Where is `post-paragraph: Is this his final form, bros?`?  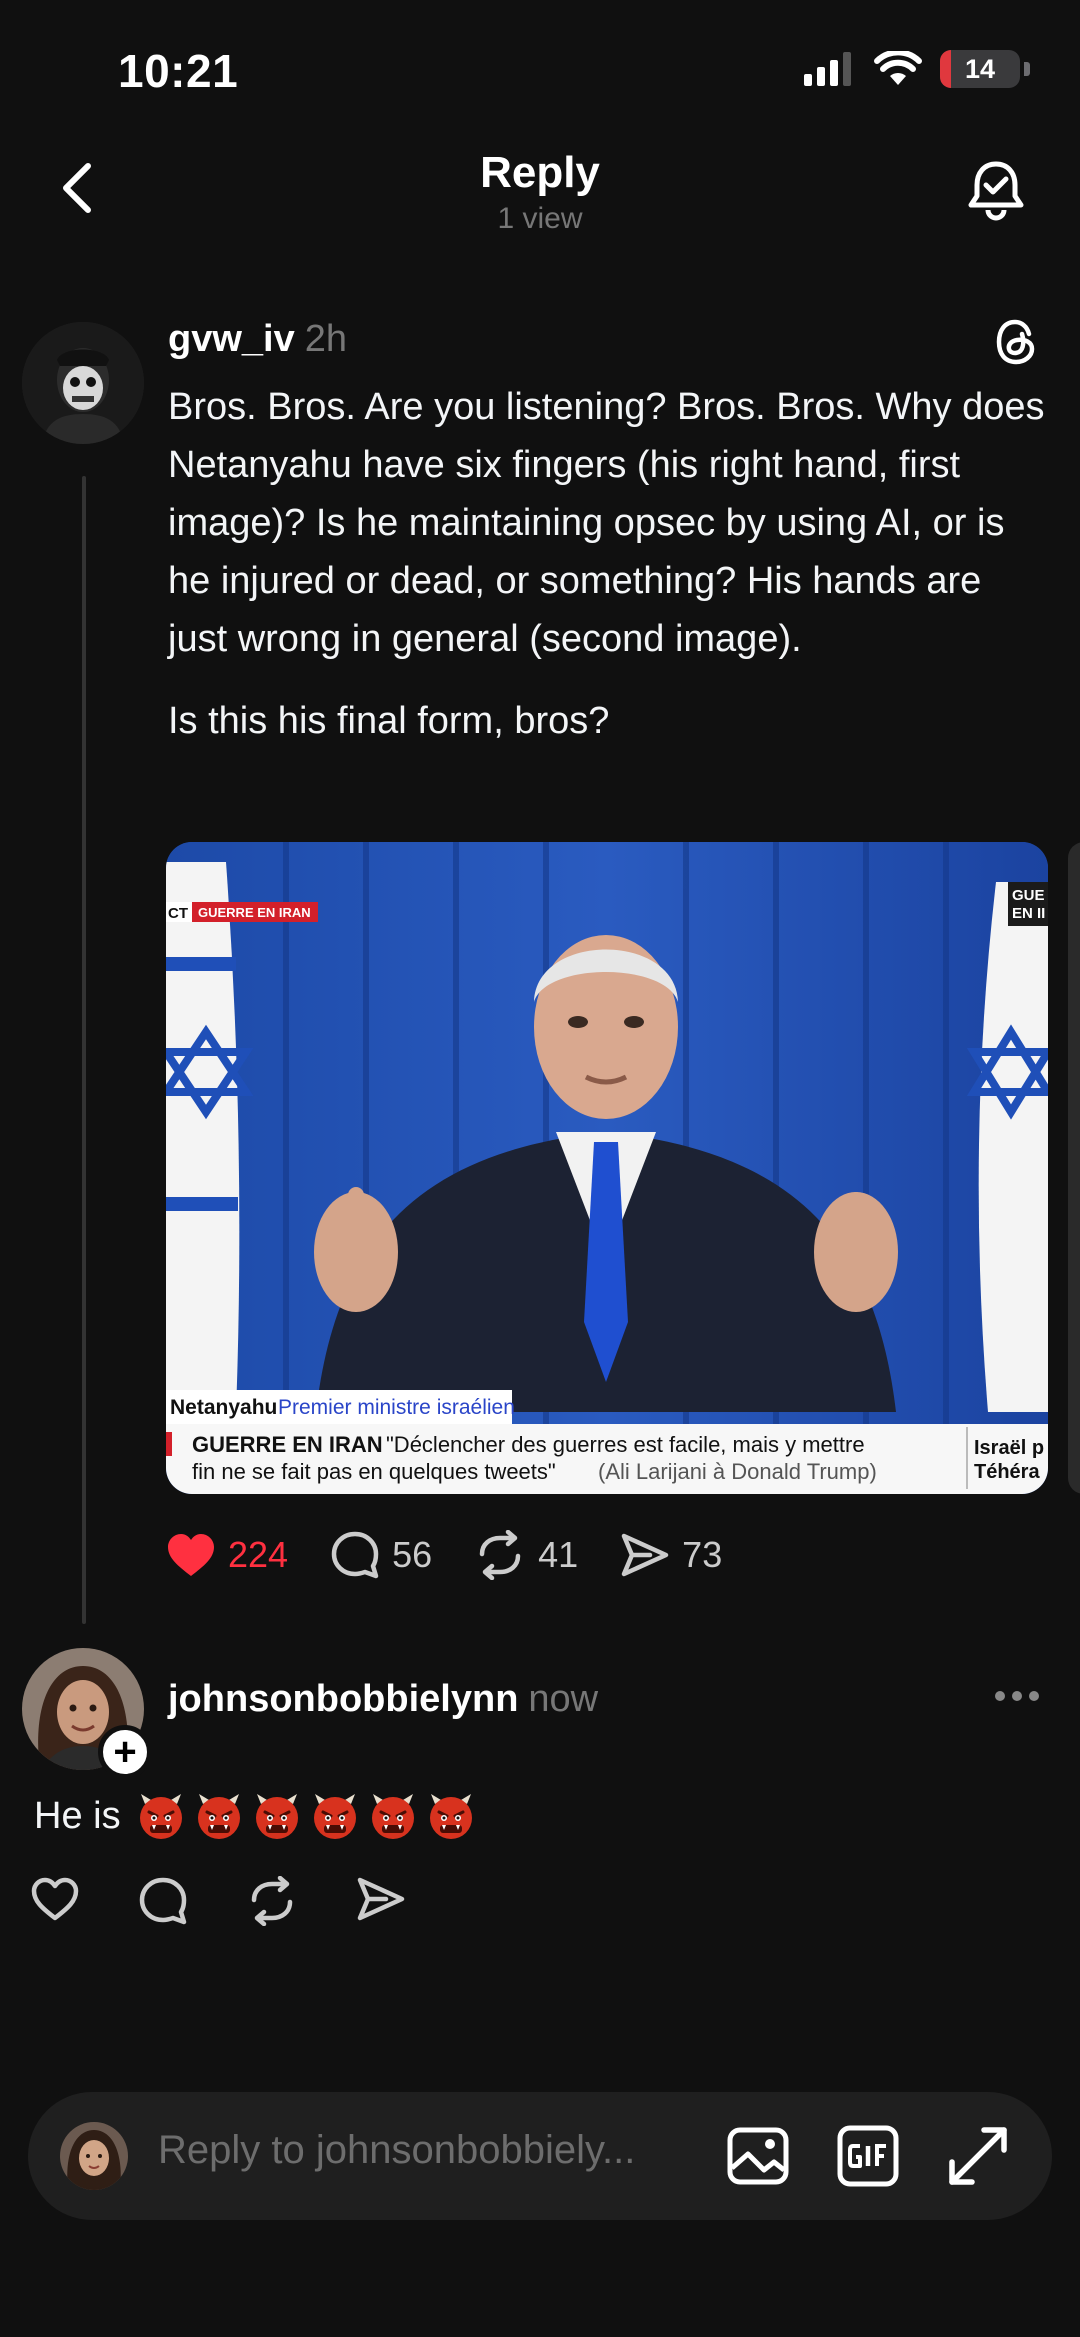
post-paragraph: Is this his final form, bros? is located at coordinates (389, 721).